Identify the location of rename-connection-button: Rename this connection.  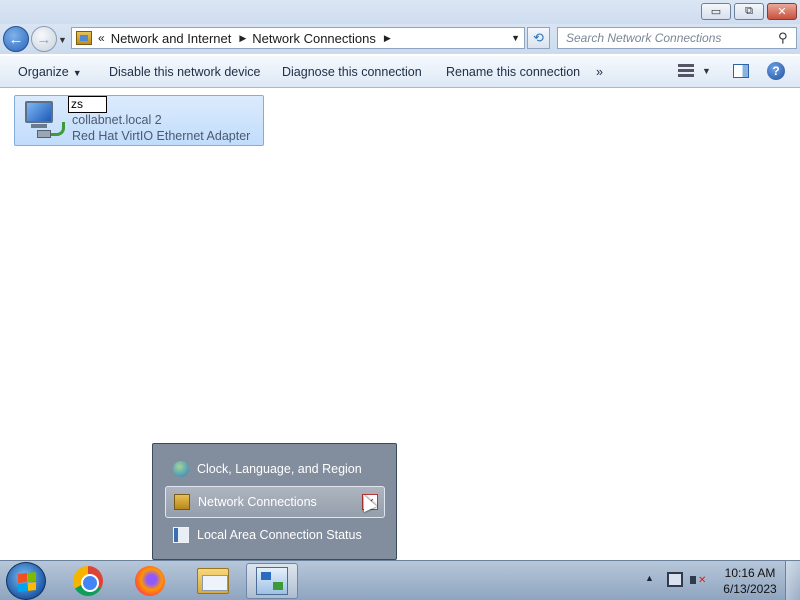
(513, 72).